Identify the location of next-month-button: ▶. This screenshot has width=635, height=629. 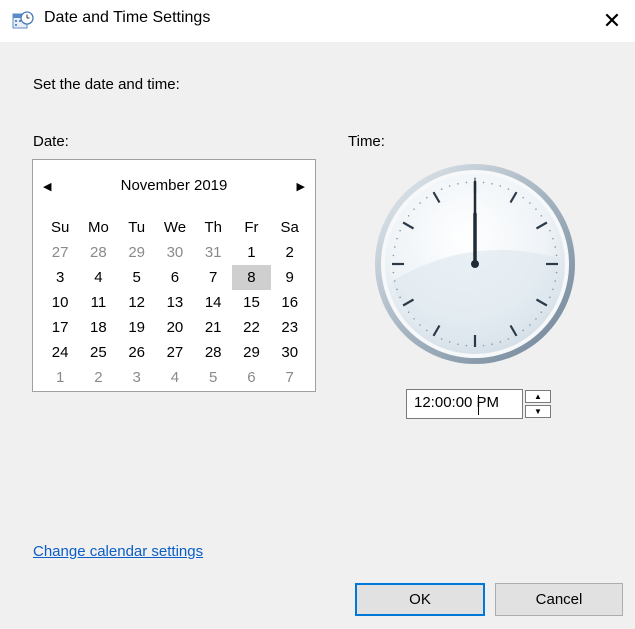
(298, 186).